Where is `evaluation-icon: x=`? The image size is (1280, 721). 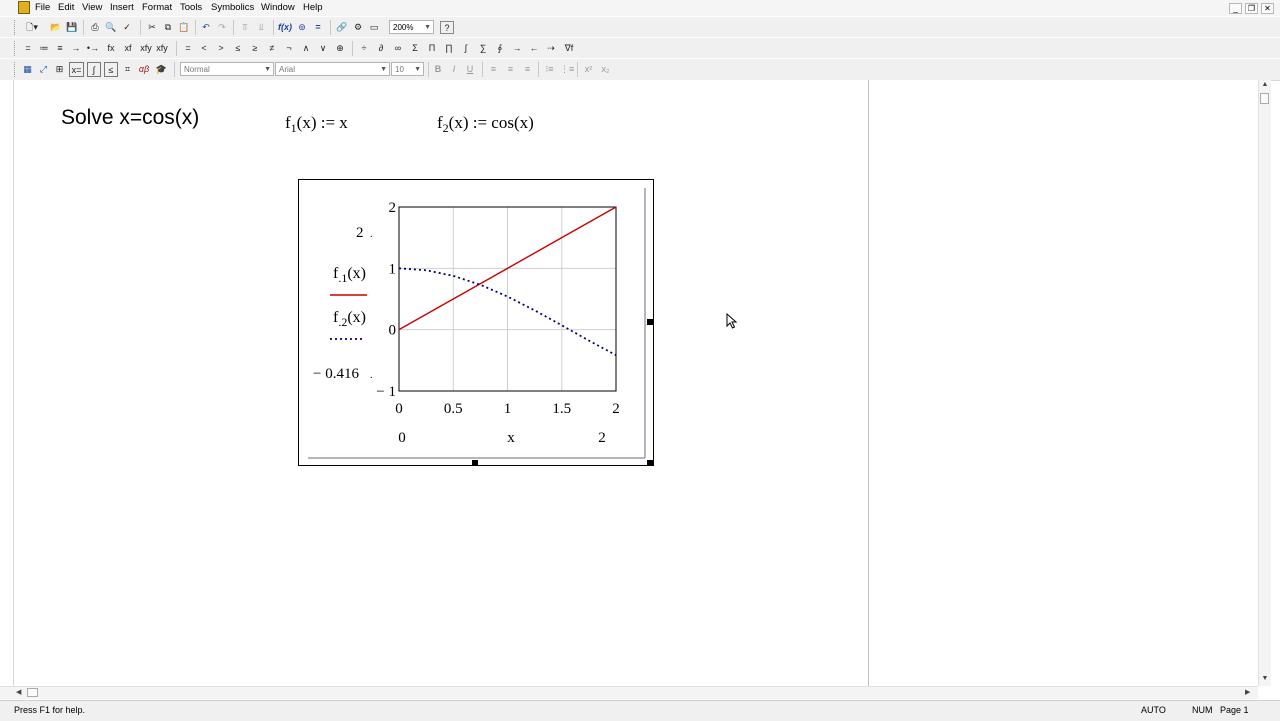
evaluation-icon: x= is located at coordinates (76, 69).